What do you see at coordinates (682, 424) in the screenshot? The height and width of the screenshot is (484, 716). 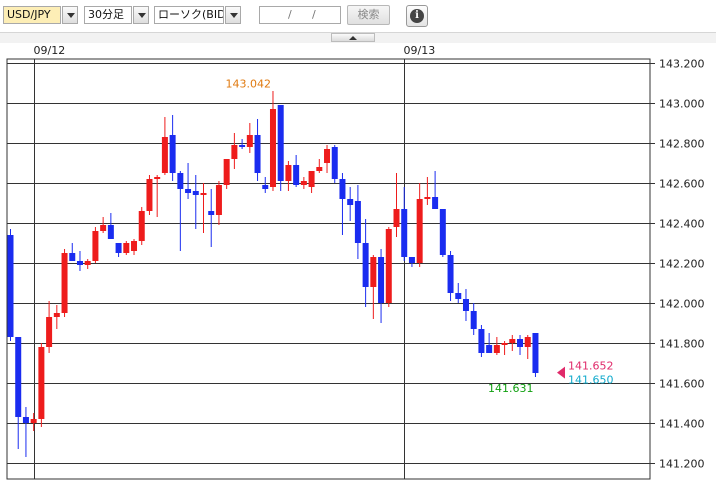 I see `y-axis-tick-label: 141.400` at bounding box center [682, 424].